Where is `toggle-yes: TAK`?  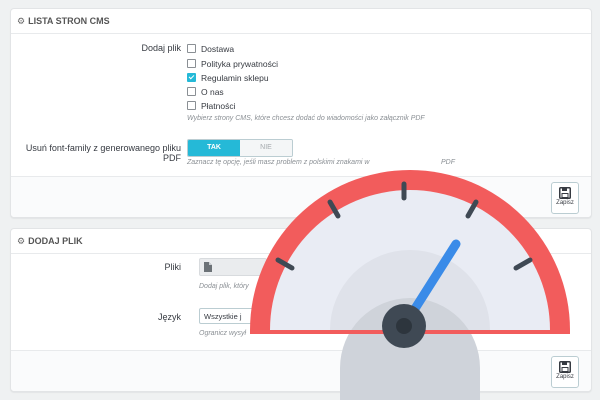
toggle-yes: TAK is located at coordinates (214, 148).